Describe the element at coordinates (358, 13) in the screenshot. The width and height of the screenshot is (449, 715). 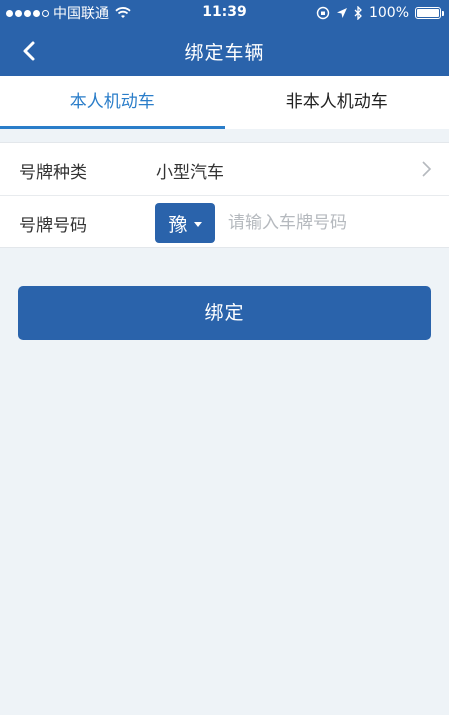
I see `bluetooth-icon` at that location.